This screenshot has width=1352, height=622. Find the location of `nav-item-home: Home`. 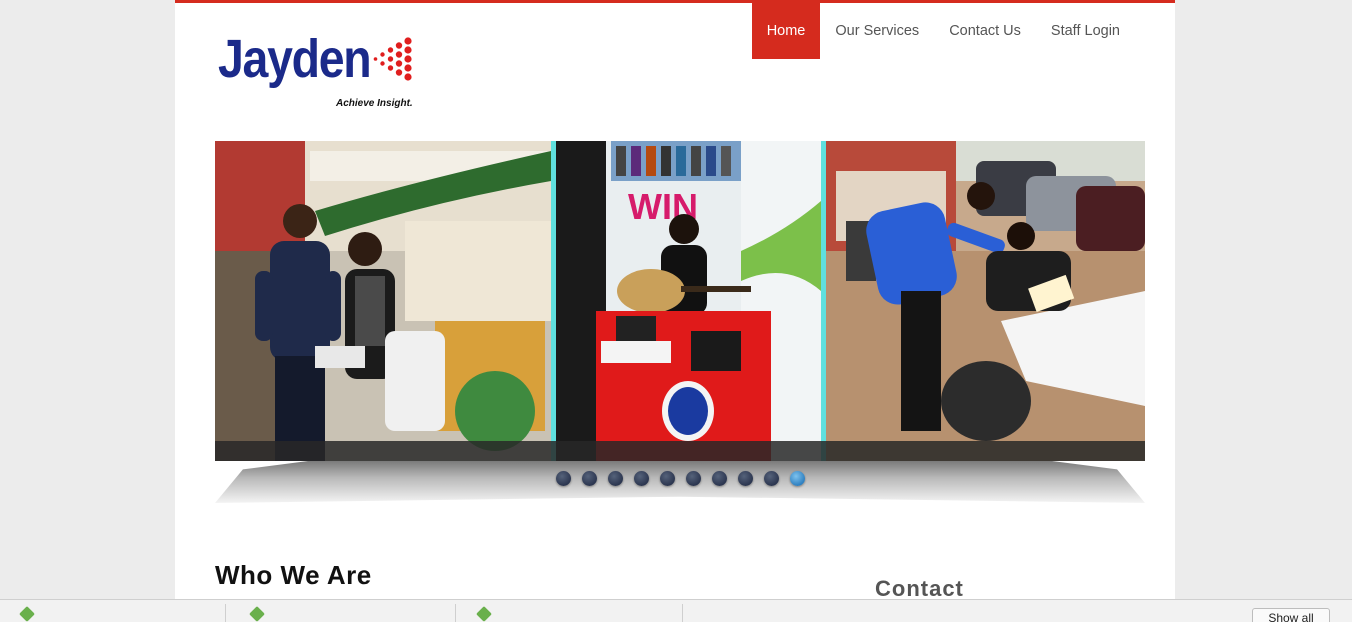

nav-item-home: Home is located at coordinates (786, 31).